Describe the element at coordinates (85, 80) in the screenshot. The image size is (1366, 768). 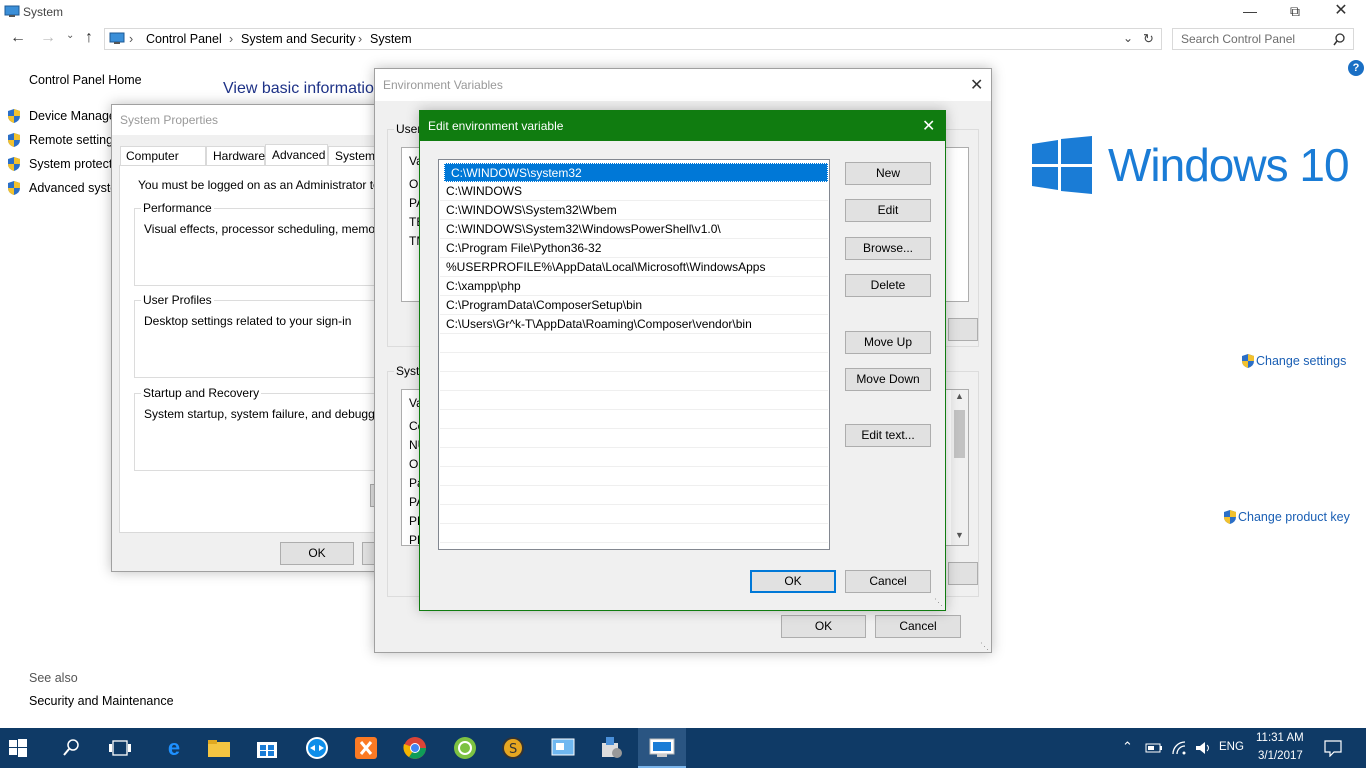
I see `control-panel-home-link: Control Panel Home` at that location.